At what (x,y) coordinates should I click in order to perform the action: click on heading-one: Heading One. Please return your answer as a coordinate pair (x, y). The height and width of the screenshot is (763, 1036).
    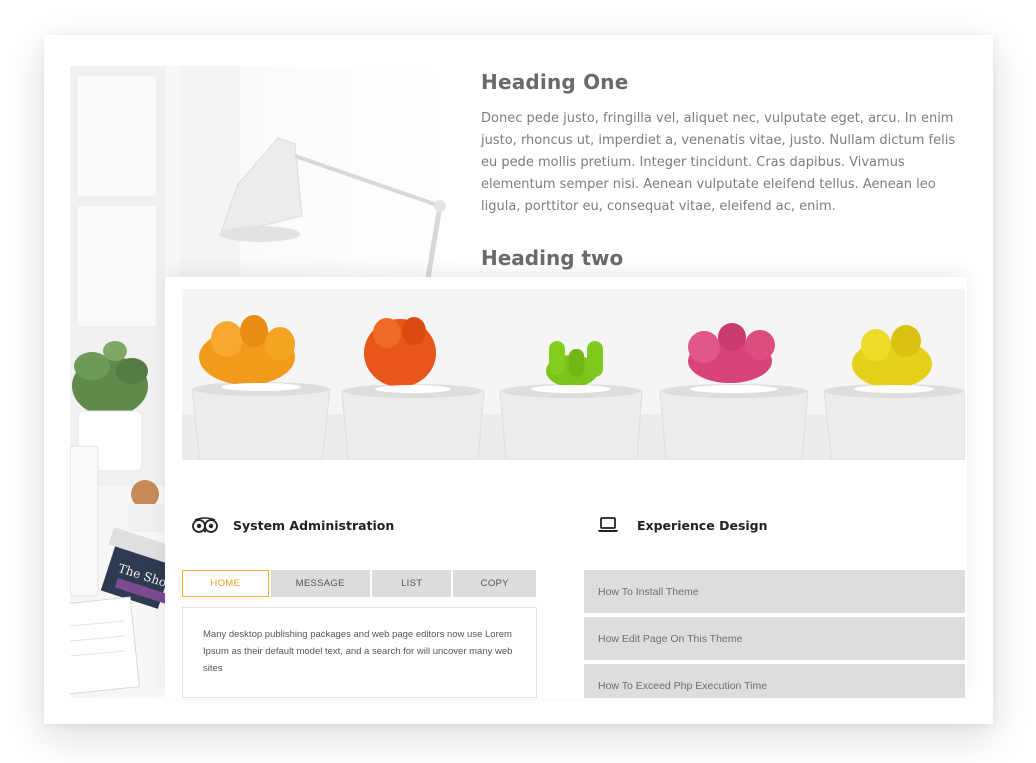
    Looking at the image, I should click on (555, 82).